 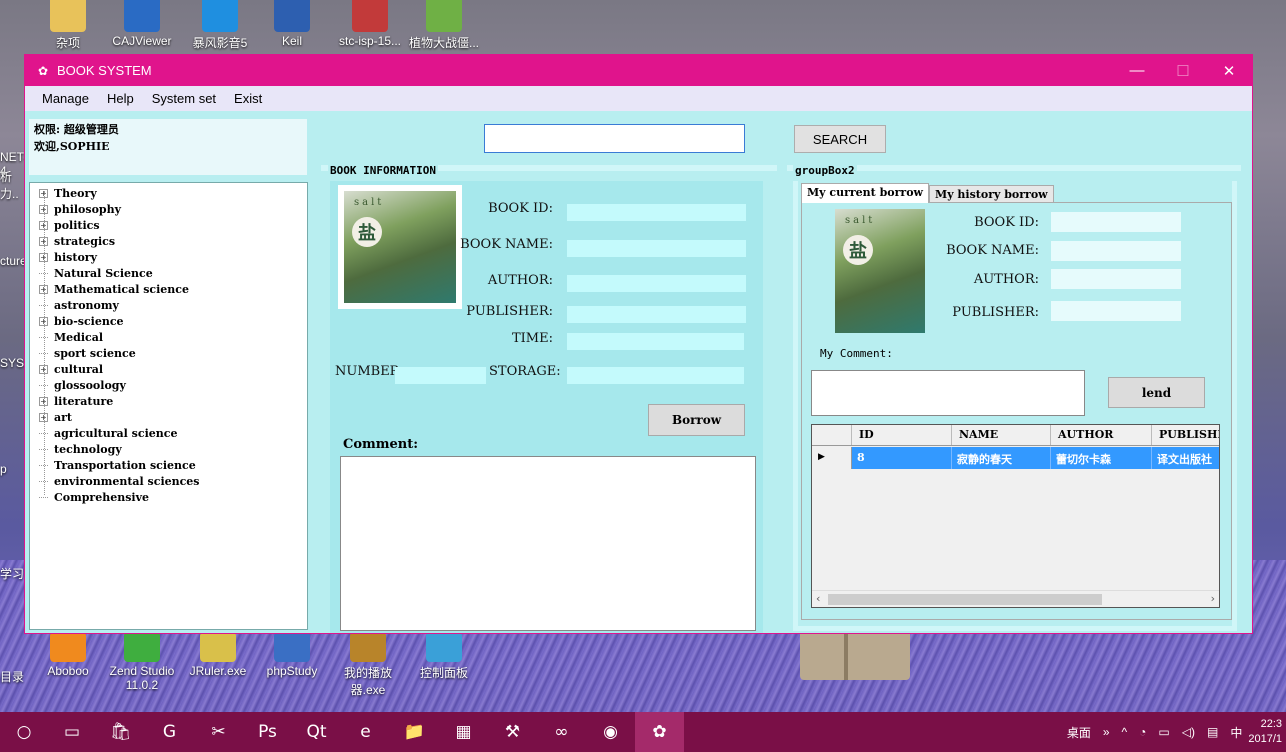 I want to click on search-input, so click(x=614, y=138).